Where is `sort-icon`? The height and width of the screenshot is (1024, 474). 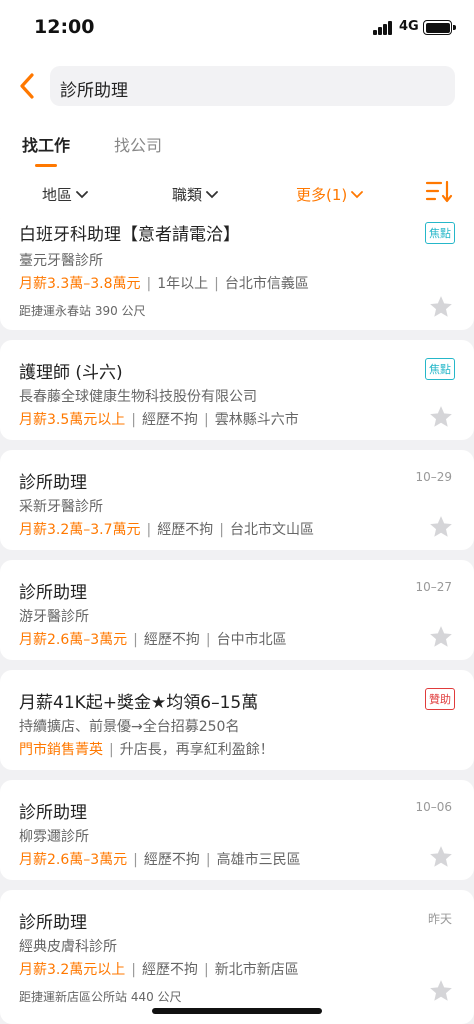
sort-icon is located at coordinates (439, 191).